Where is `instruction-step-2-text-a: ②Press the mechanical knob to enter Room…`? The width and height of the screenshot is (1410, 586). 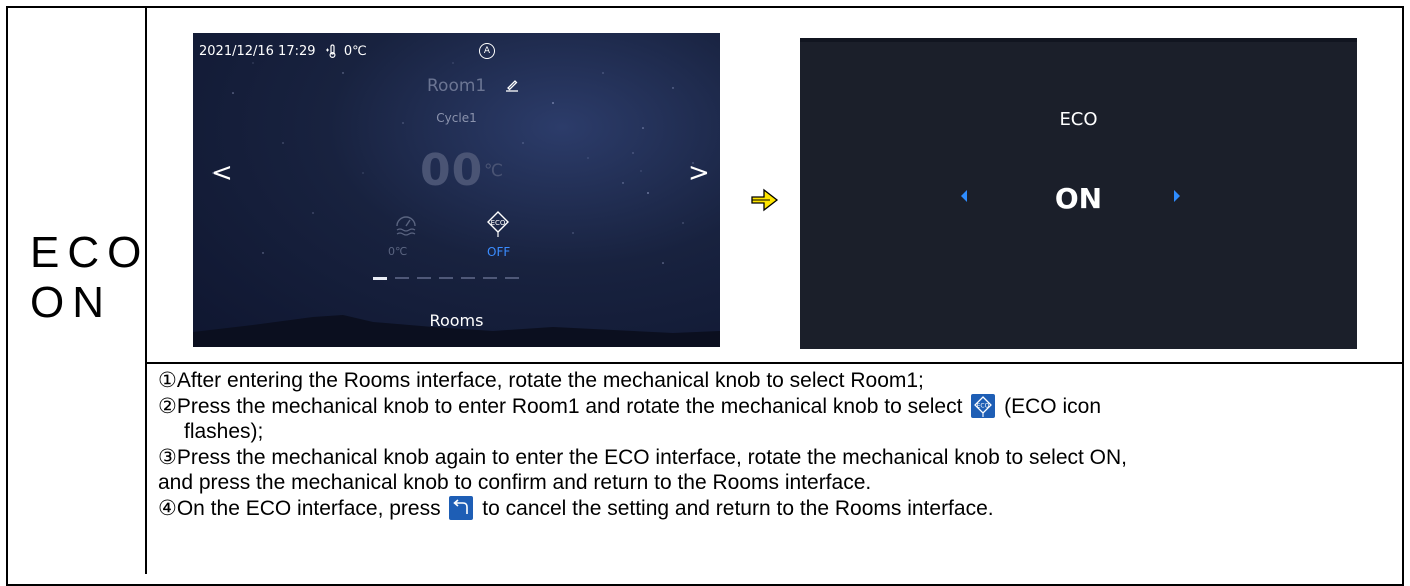 instruction-step-2-text-a: ②Press the mechanical knob to enter Room… is located at coordinates (560, 406).